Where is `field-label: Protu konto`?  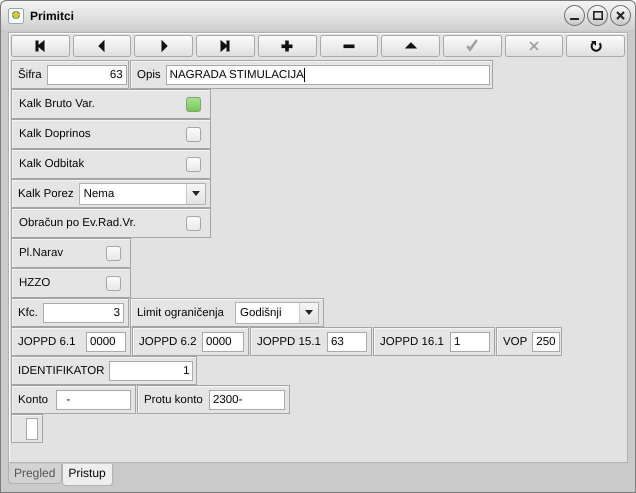
field-label: Protu konto is located at coordinates (173, 400).